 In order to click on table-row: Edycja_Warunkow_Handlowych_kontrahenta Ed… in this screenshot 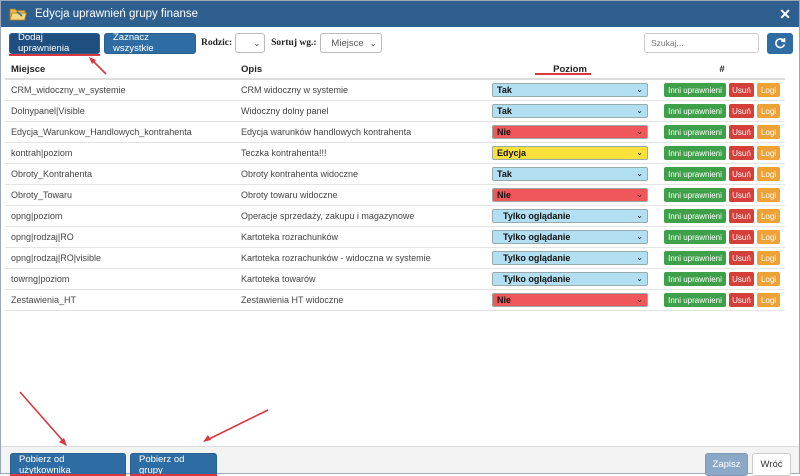, I will do `click(395, 132)`.